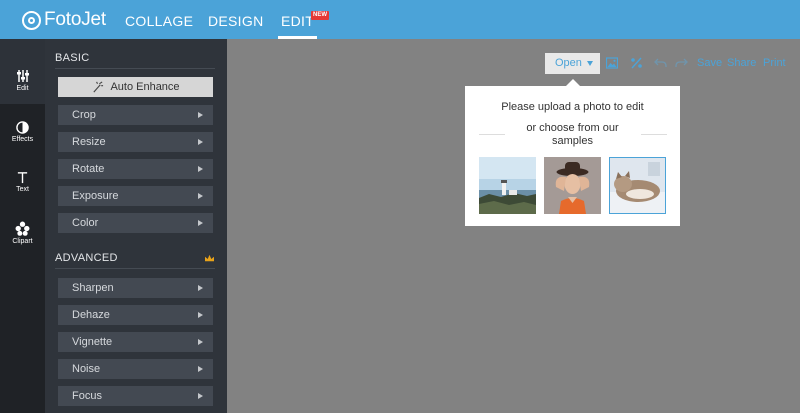 This screenshot has height=413, width=800. What do you see at coordinates (86, 258) in the screenshot?
I see `section-title-advanced: ADVANCED` at bounding box center [86, 258].